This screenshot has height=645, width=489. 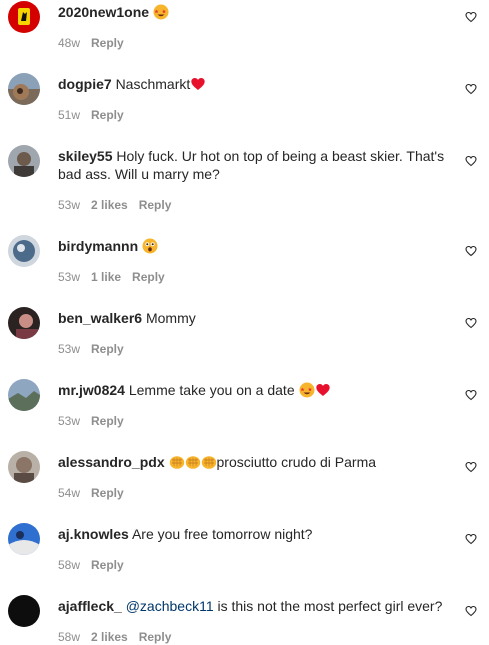 I want to click on comment-username: alessandro_pdx, so click(x=111, y=462).